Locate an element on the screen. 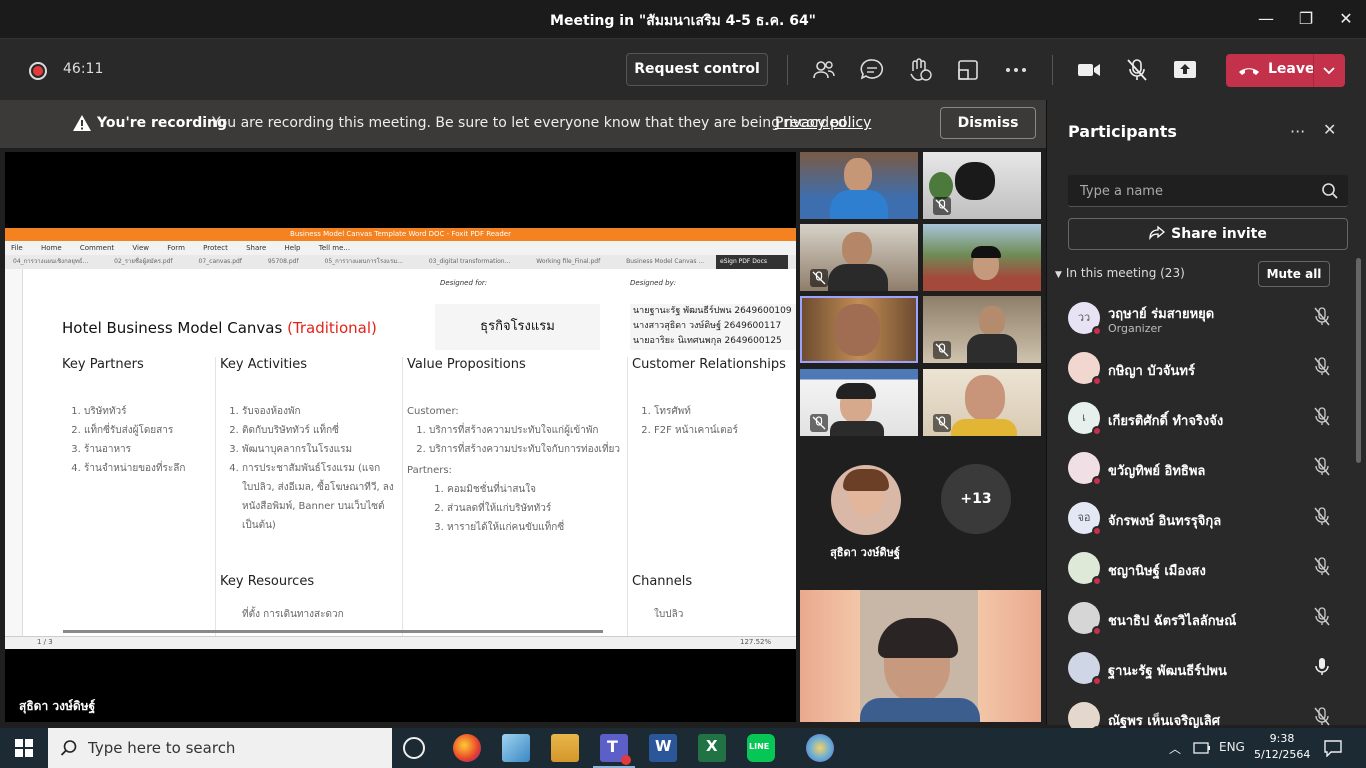 This screenshot has width=1366, height=768. key-resources-title: Key Resources is located at coordinates (267, 581).